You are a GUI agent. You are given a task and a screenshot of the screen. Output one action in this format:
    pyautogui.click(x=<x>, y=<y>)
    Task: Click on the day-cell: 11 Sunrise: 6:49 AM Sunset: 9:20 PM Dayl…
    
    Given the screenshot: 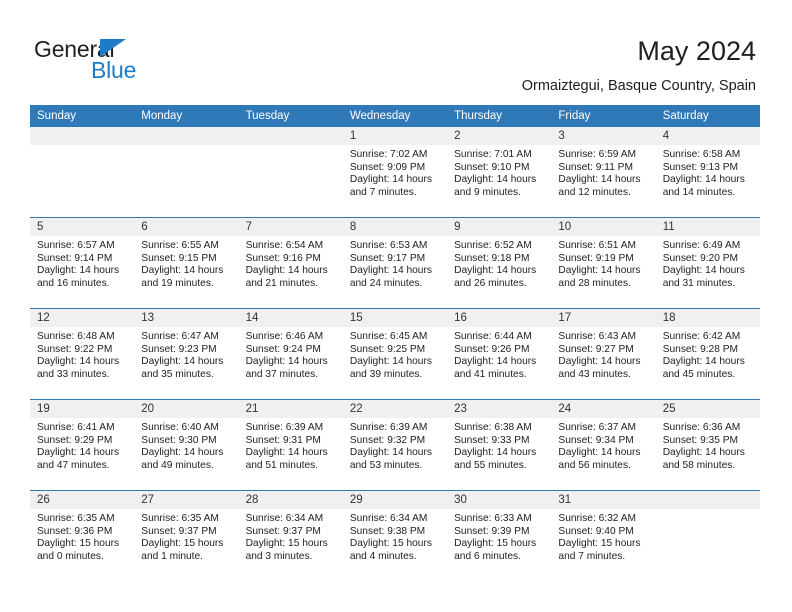 What is the action you would take?
    pyautogui.click(x=707, y=263)
    